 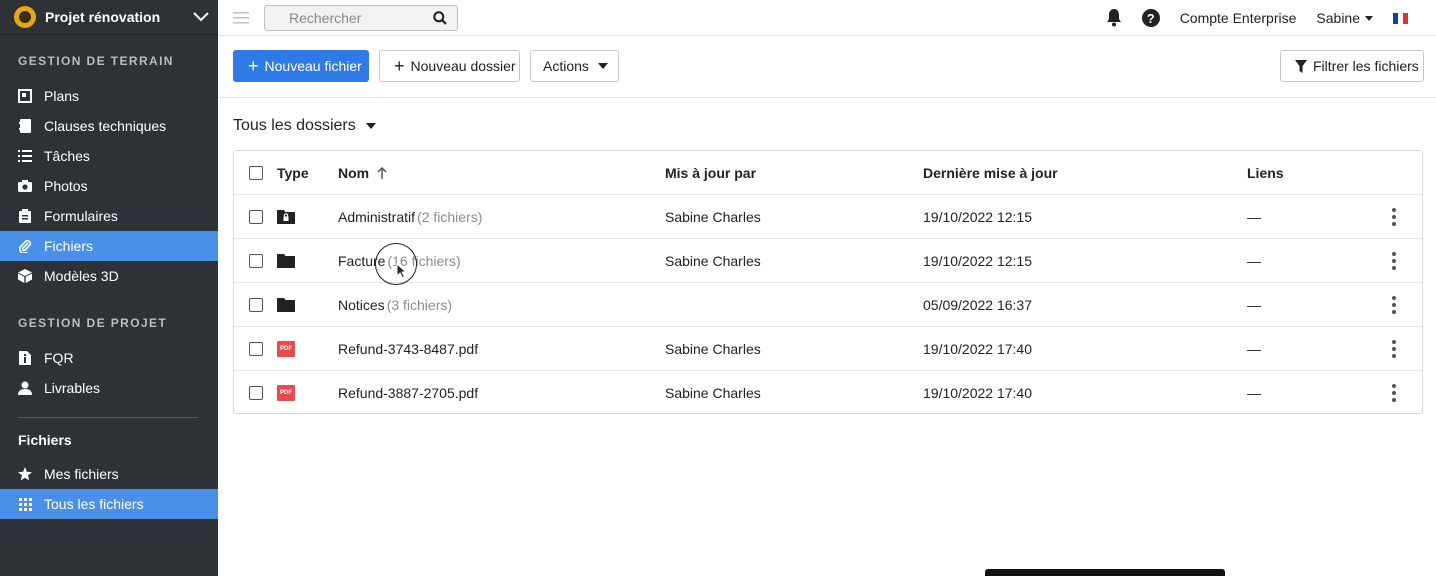 I want to click on notebook-icon, so click(x=25, y=126).